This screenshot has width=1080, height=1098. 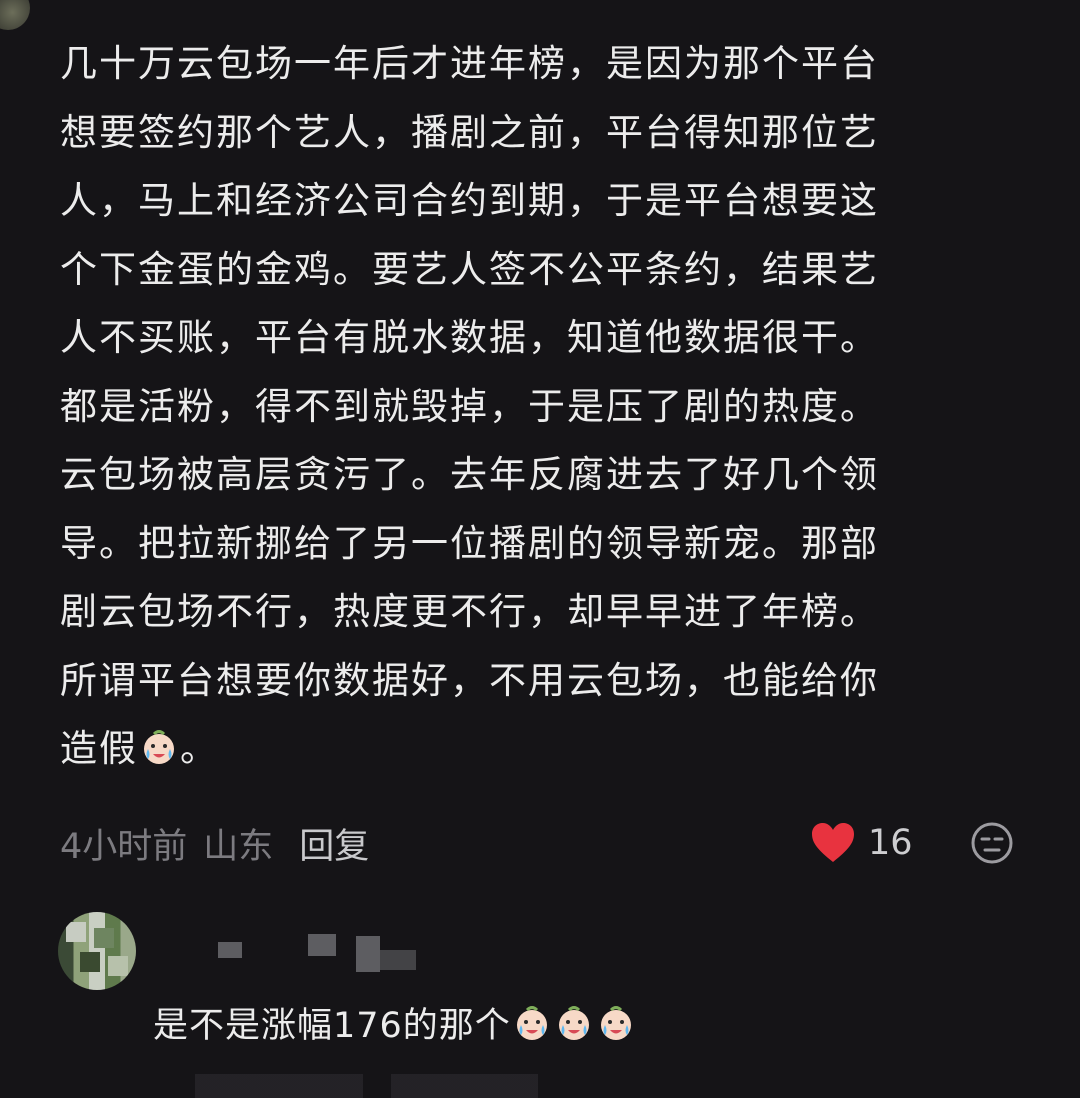 What do you see at coordinates (332, 1026) in the screenshot?
I see `reply-message: 是不是涨幅176的那个` at bounding box center [332, 1026].